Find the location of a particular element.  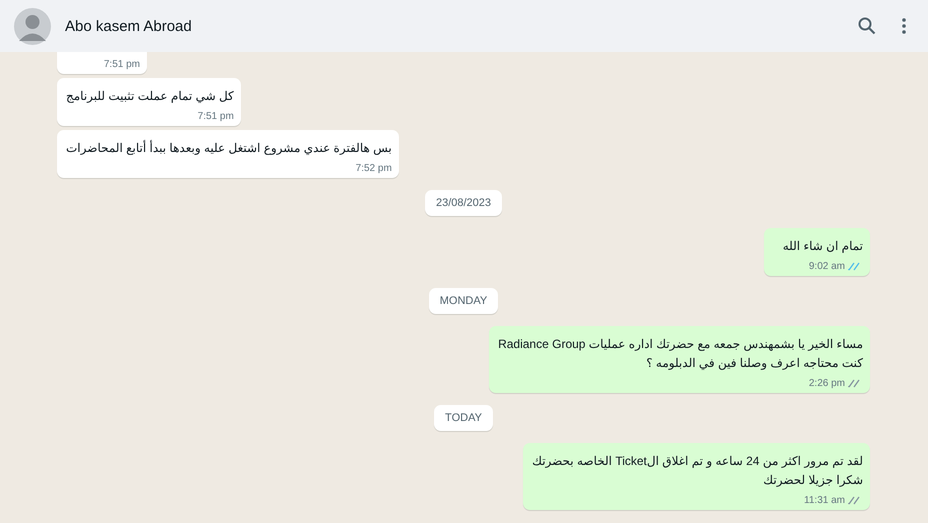

message-time: 2:26 pm is located at coordinates (826, 383).